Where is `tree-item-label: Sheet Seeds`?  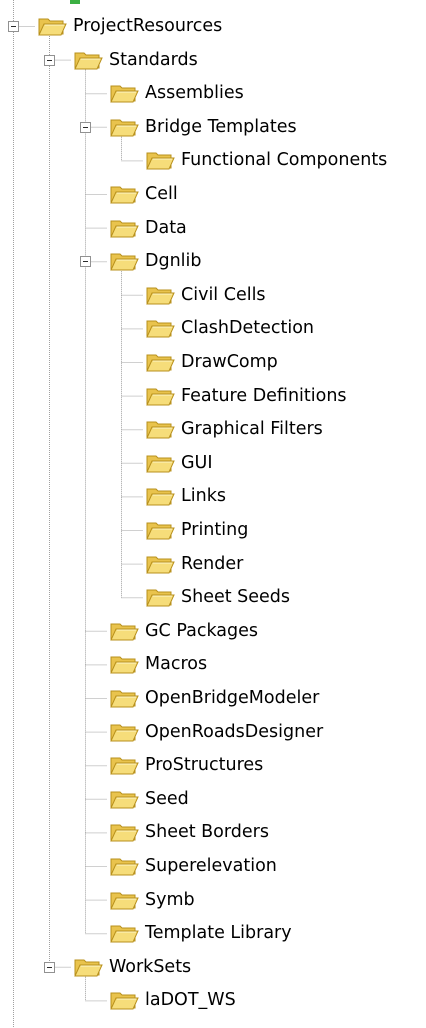 tree-item-label: Sheet Seeds is located at coordinates (236, 597).